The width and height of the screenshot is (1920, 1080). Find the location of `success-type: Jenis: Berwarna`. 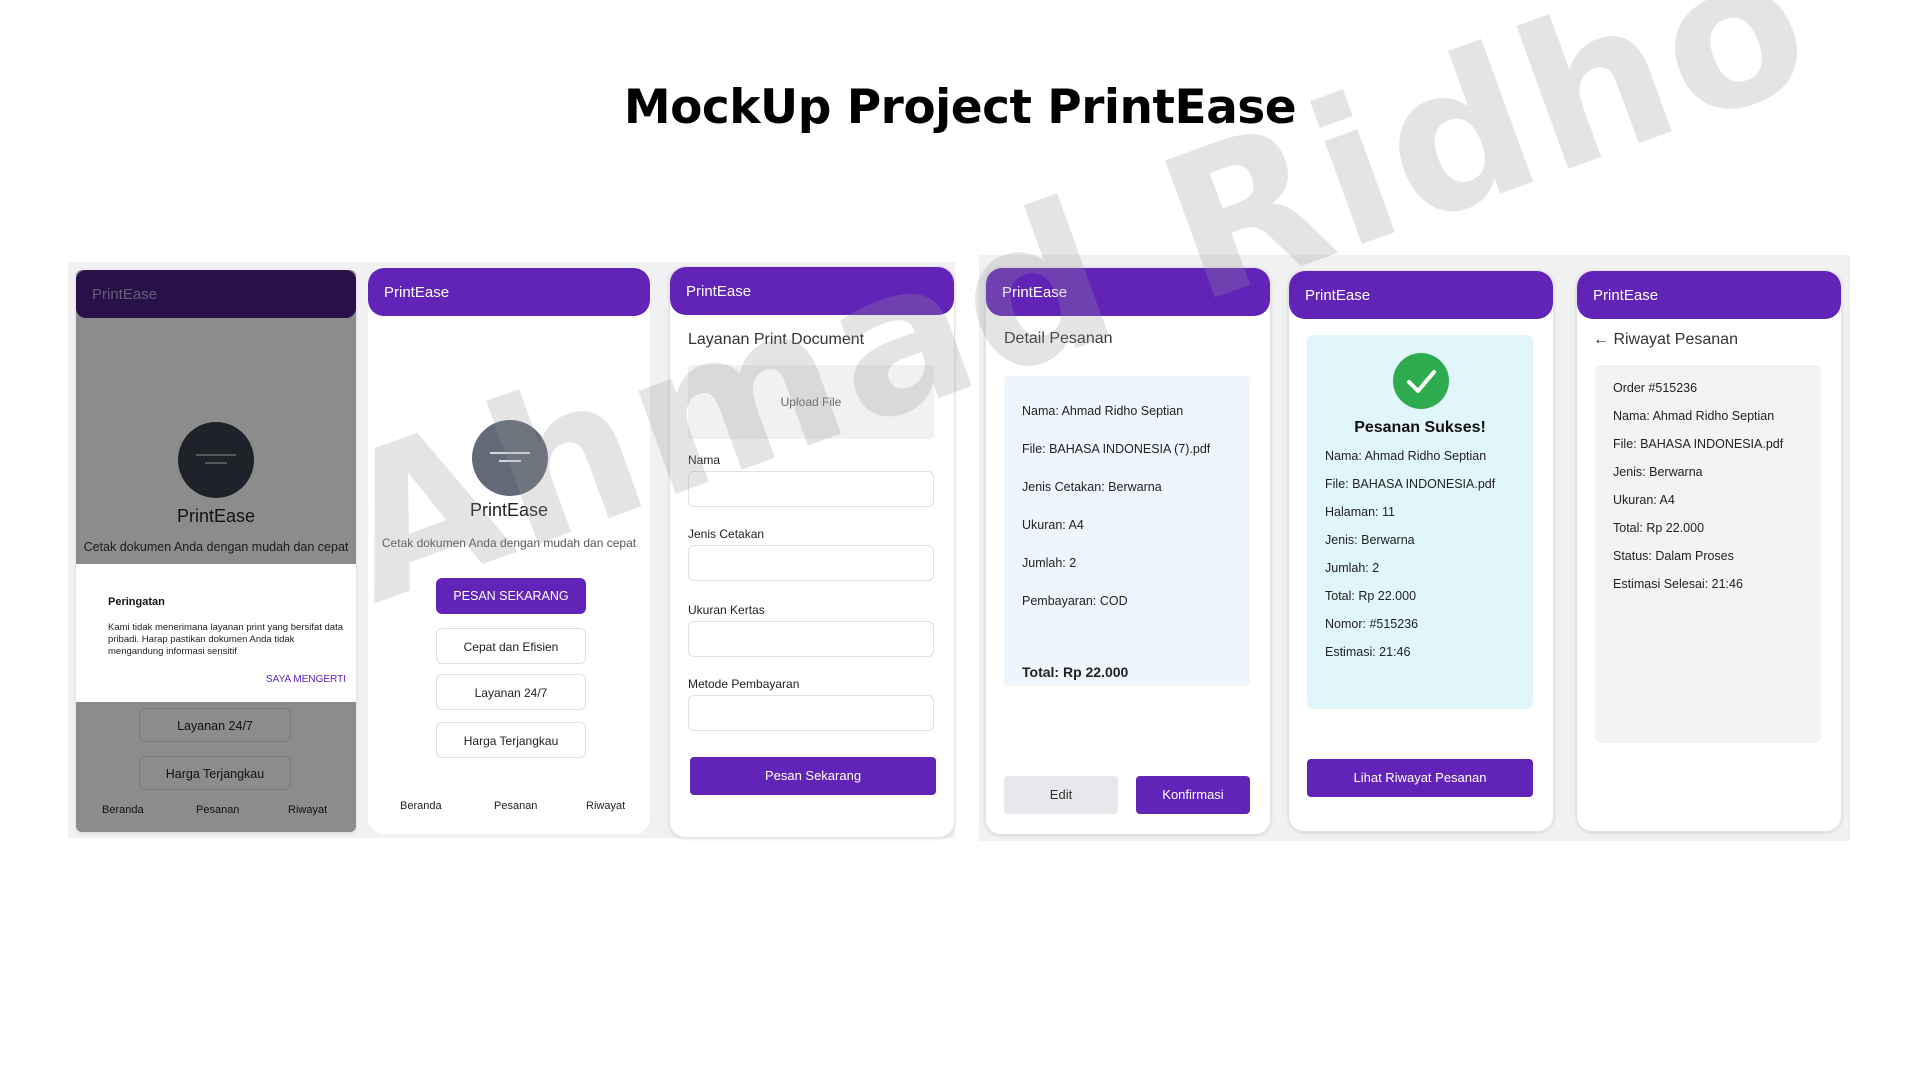

success-type: Jenis: Berwarna is located at coordinates (1370, 540).